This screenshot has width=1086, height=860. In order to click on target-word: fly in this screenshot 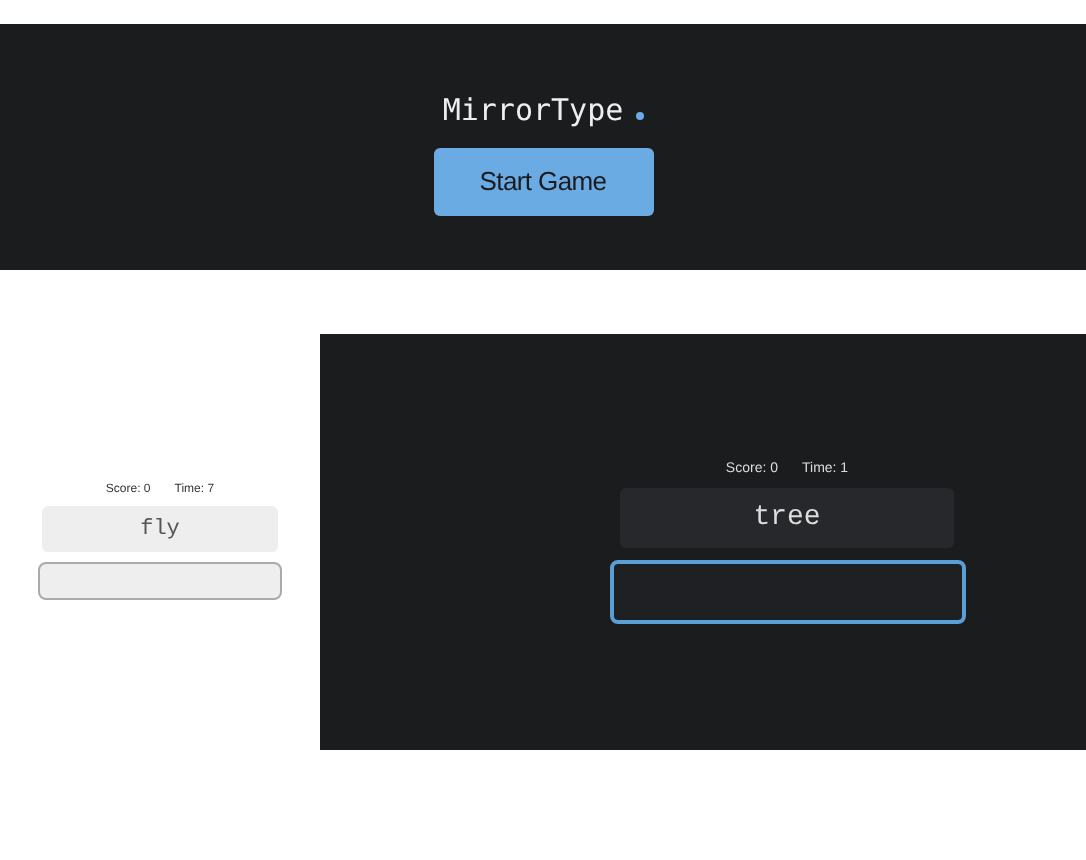, I will do `click(160, 529)`.